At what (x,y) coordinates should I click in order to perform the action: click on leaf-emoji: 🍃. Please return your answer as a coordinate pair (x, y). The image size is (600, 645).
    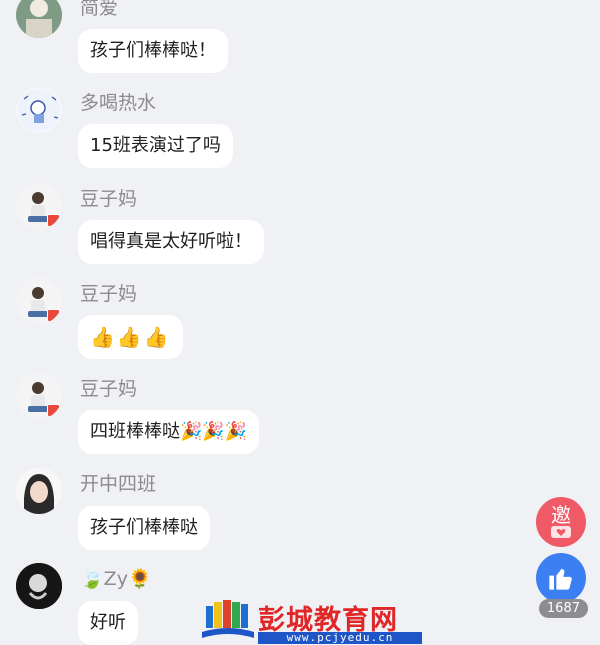
    Looking at the image, I should click on (92, 579).